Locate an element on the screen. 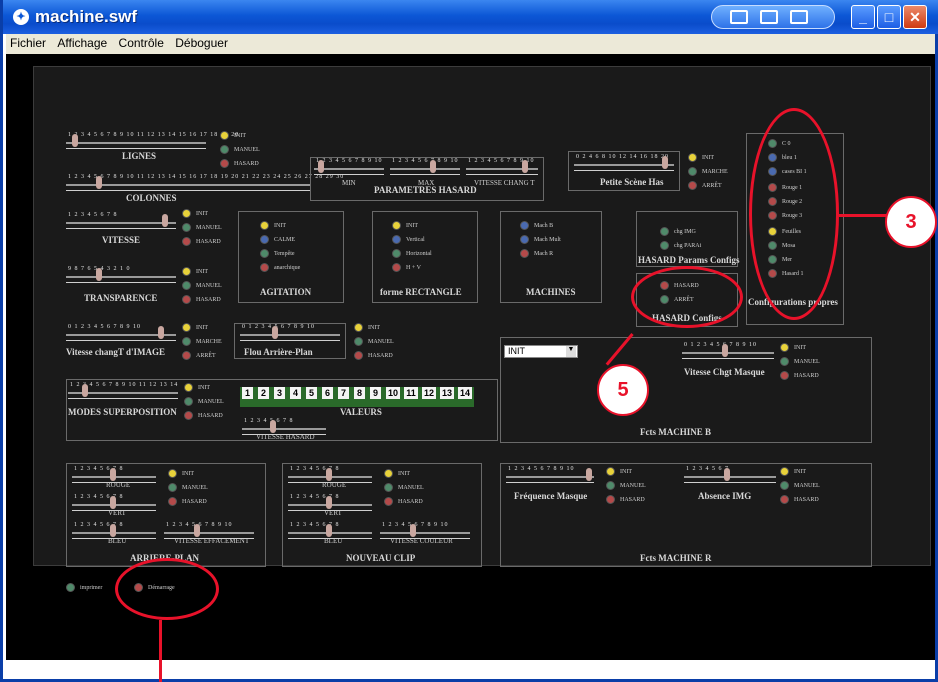 The image size is (938, 682). petite-arret: ARRÊT is located at coordinates (705, 186).